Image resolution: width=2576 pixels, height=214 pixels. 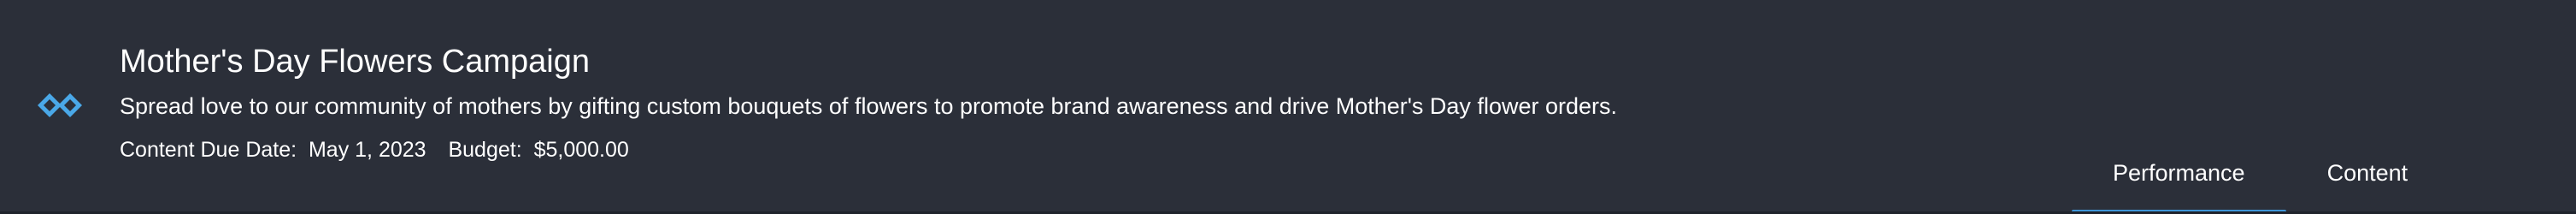 I want to click on campaign-tabs: Performance Content, so click(x=2260, y=179).